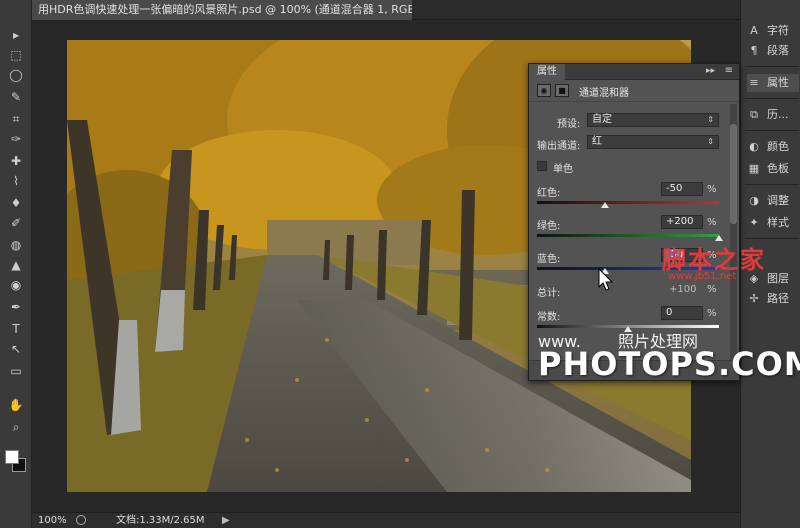  Describe the element at coordinates (16, 329) in the screenshot. I see `type-tool-icon: T` at that location.